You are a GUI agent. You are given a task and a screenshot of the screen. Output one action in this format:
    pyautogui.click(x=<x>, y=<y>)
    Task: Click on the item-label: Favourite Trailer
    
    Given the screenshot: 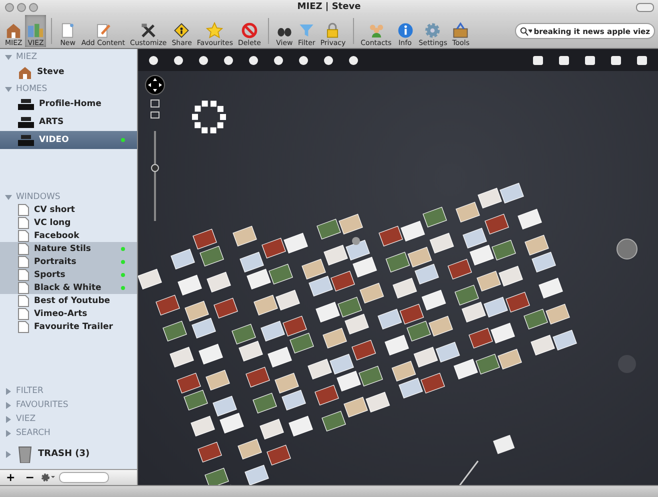 What is the action you would take?
    pyautogui.click(x=73, y=327)
    